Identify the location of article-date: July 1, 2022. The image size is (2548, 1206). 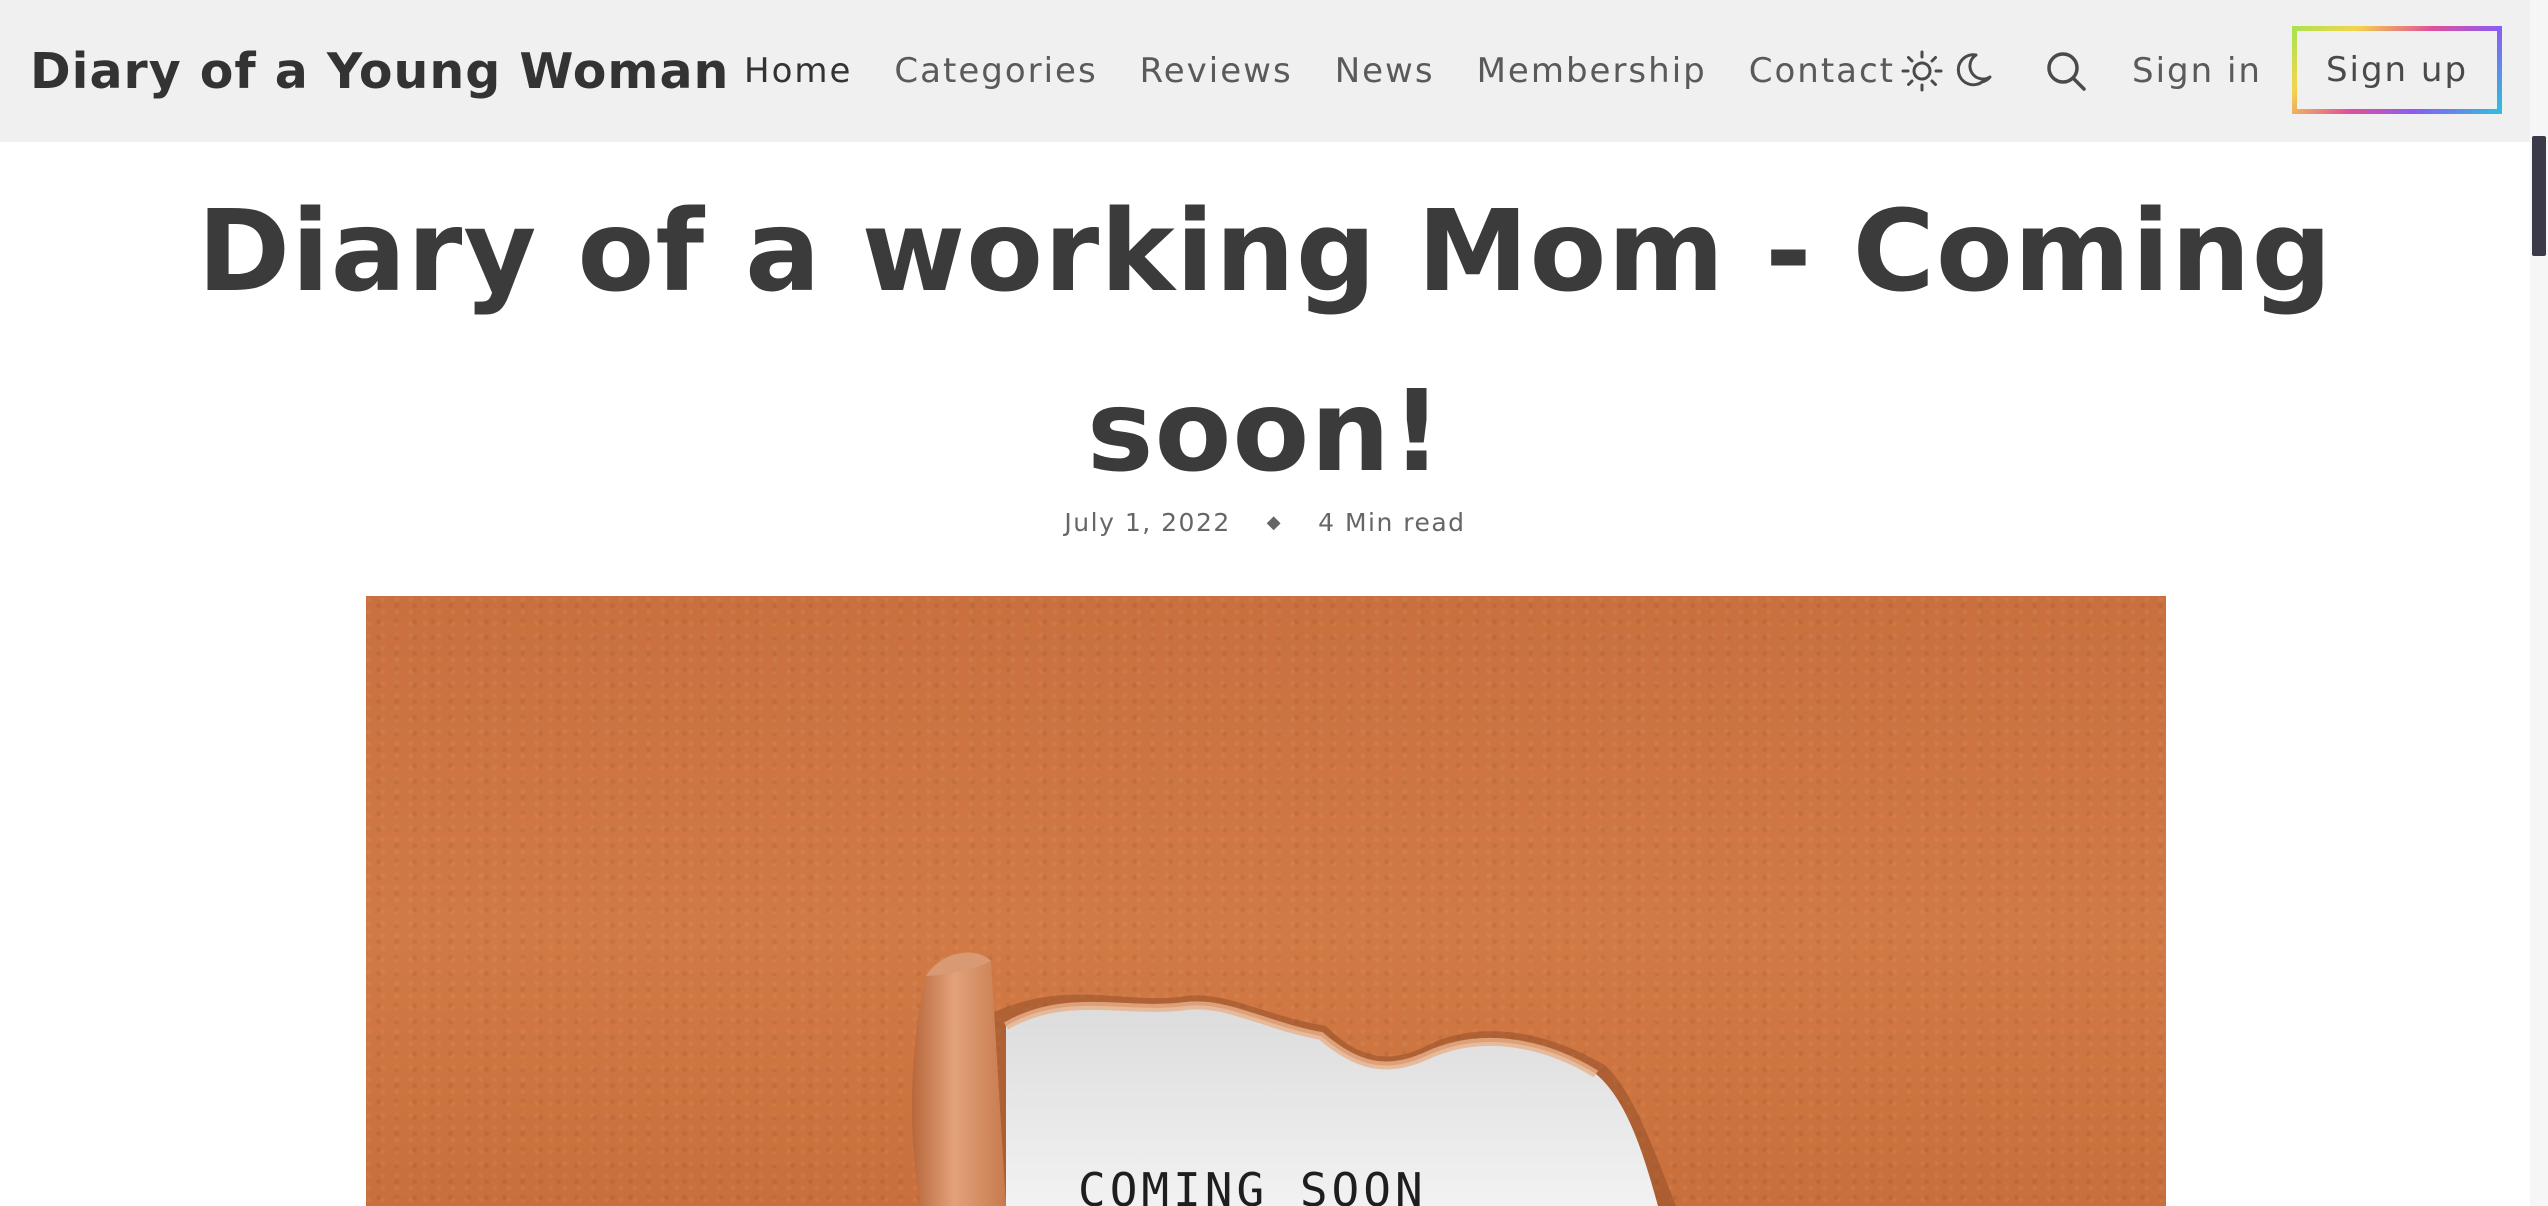
(1147, 522).